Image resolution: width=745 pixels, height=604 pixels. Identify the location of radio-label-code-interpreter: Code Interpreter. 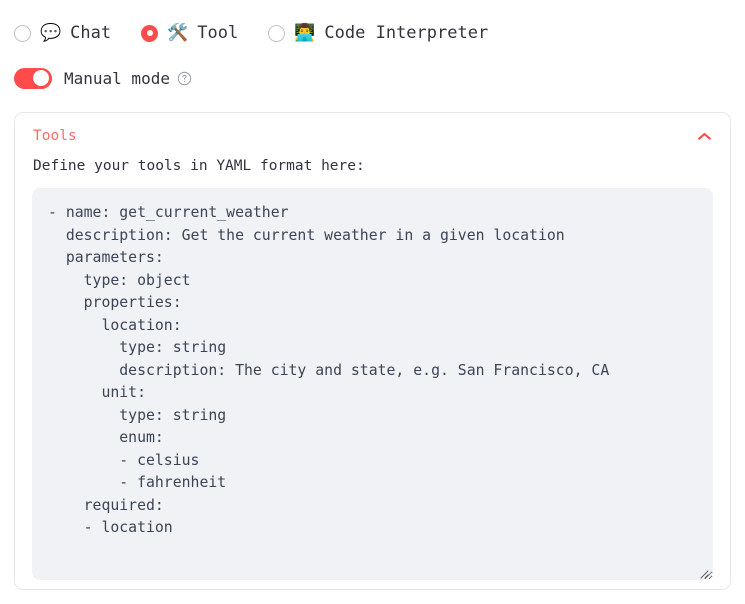
(406, 32).